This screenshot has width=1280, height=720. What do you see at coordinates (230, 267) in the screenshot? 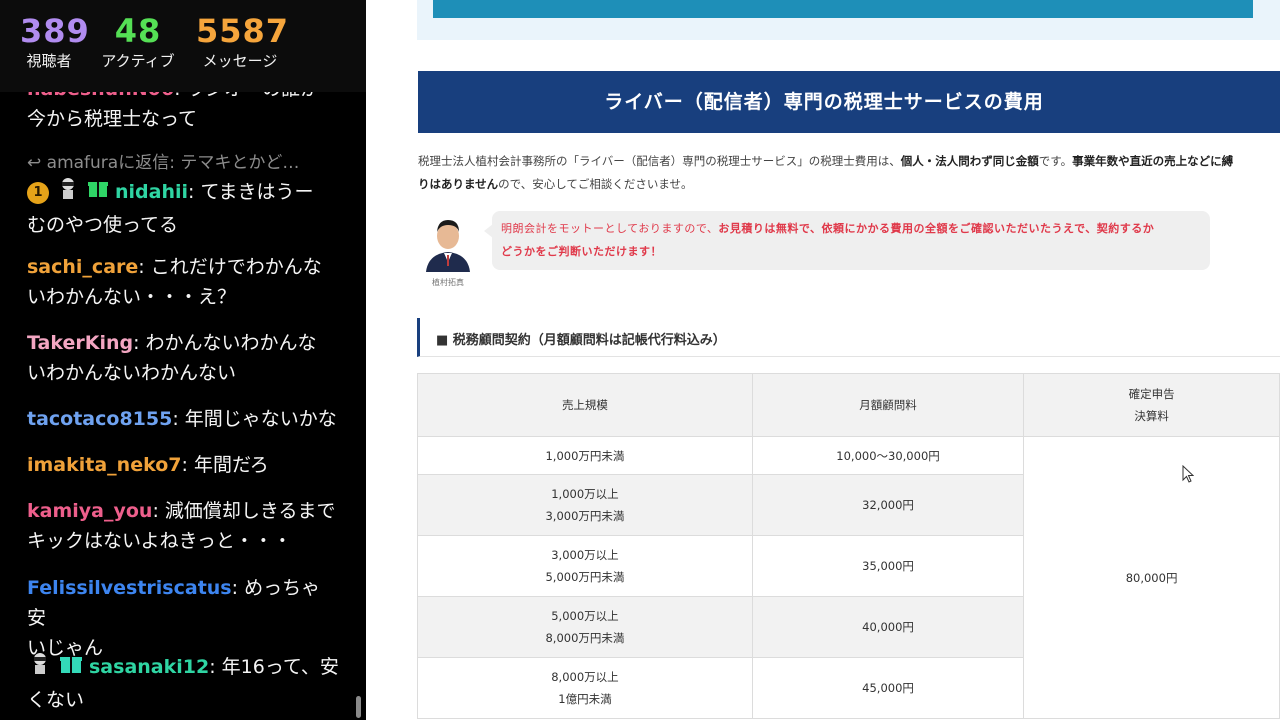
I see `chat-text: : これだけでわかんな` at bounding box center [230, 267].